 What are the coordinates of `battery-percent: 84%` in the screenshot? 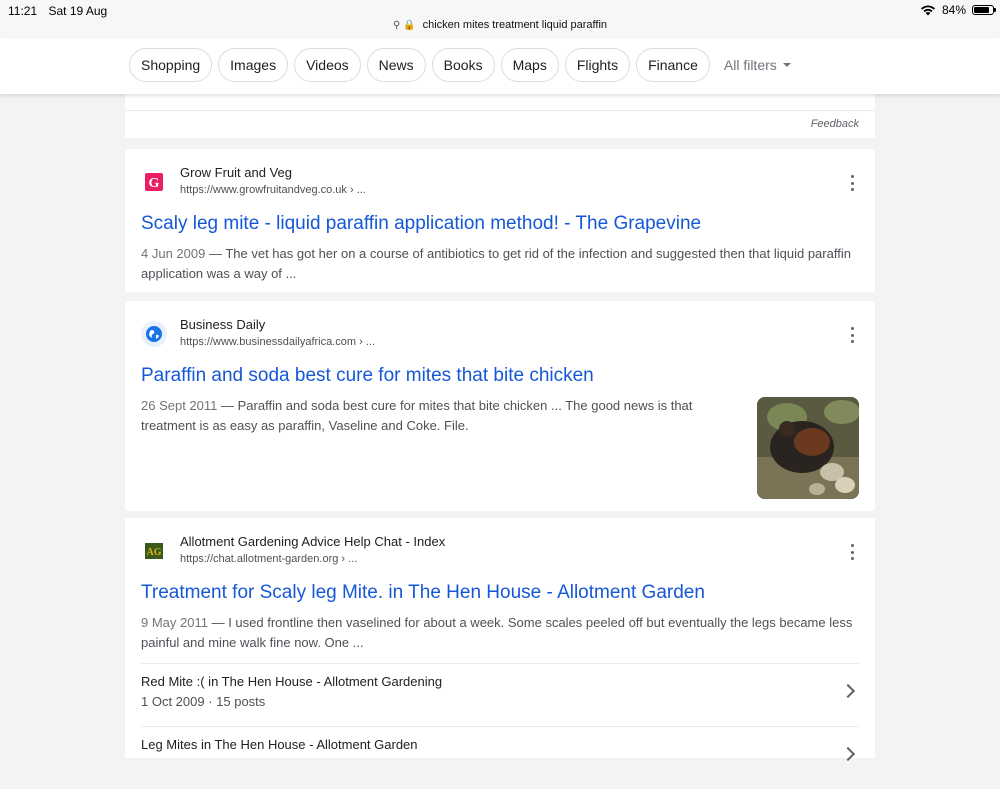 It's located at (953, 10).